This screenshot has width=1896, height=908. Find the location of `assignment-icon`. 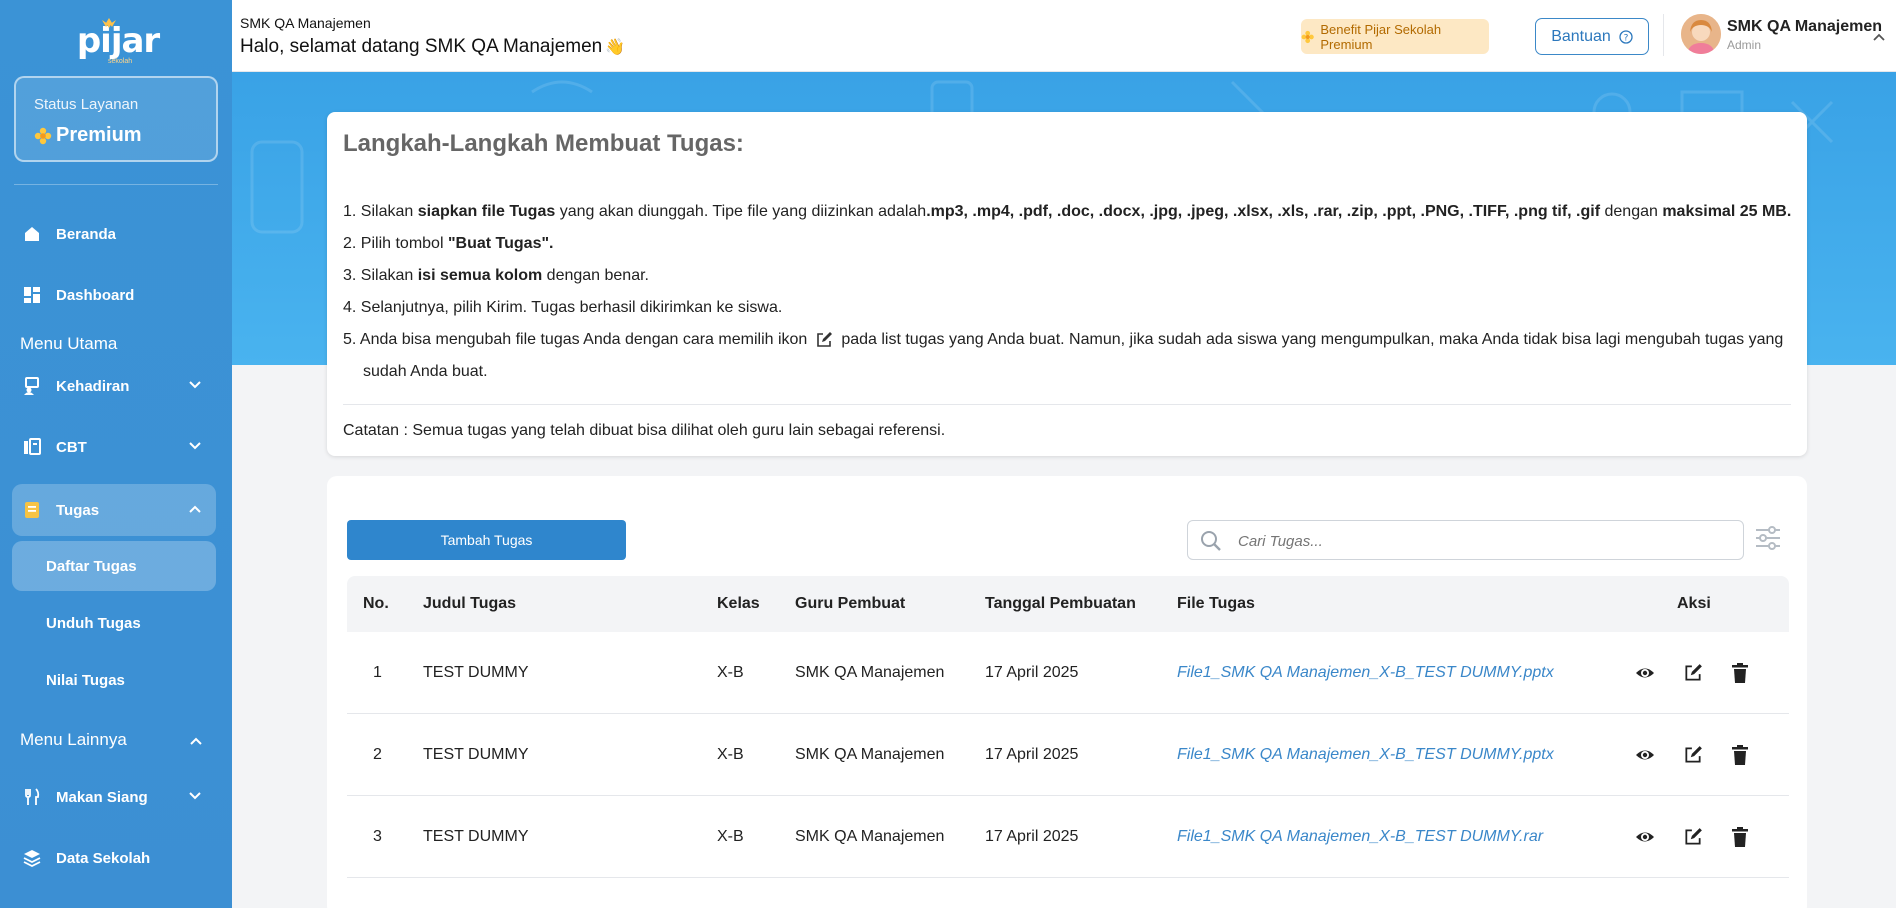

assignment-icon is located at coordinates (32, 510).